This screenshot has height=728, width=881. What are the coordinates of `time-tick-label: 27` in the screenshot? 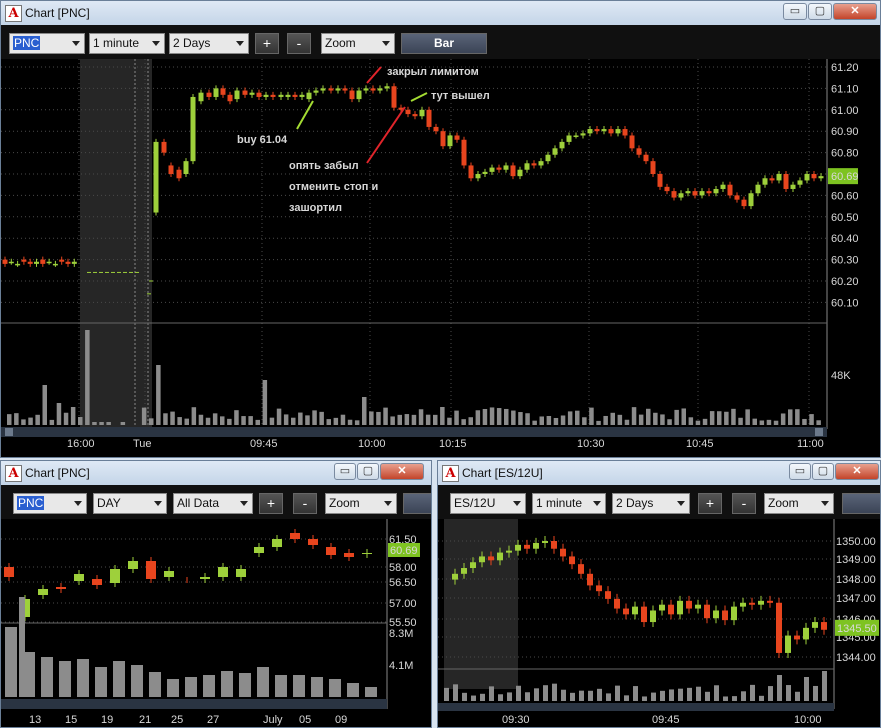 It's located at (213, 720).